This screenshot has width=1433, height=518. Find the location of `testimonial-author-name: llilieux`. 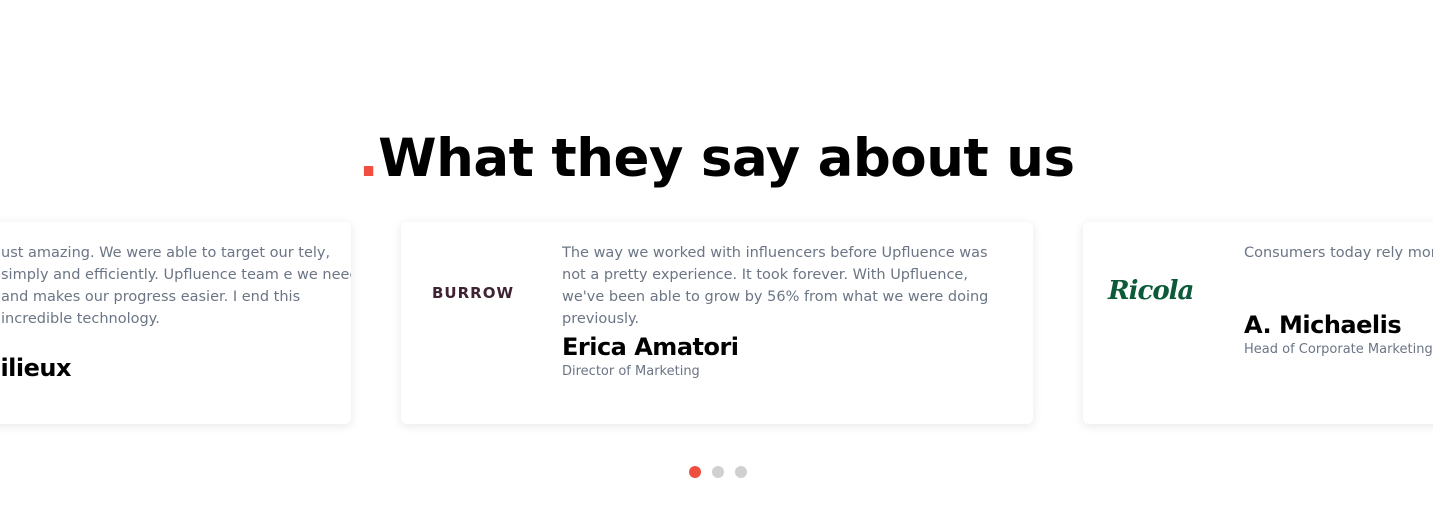

testimonial-author-name: llilieux is located at coordinates (35, 368).